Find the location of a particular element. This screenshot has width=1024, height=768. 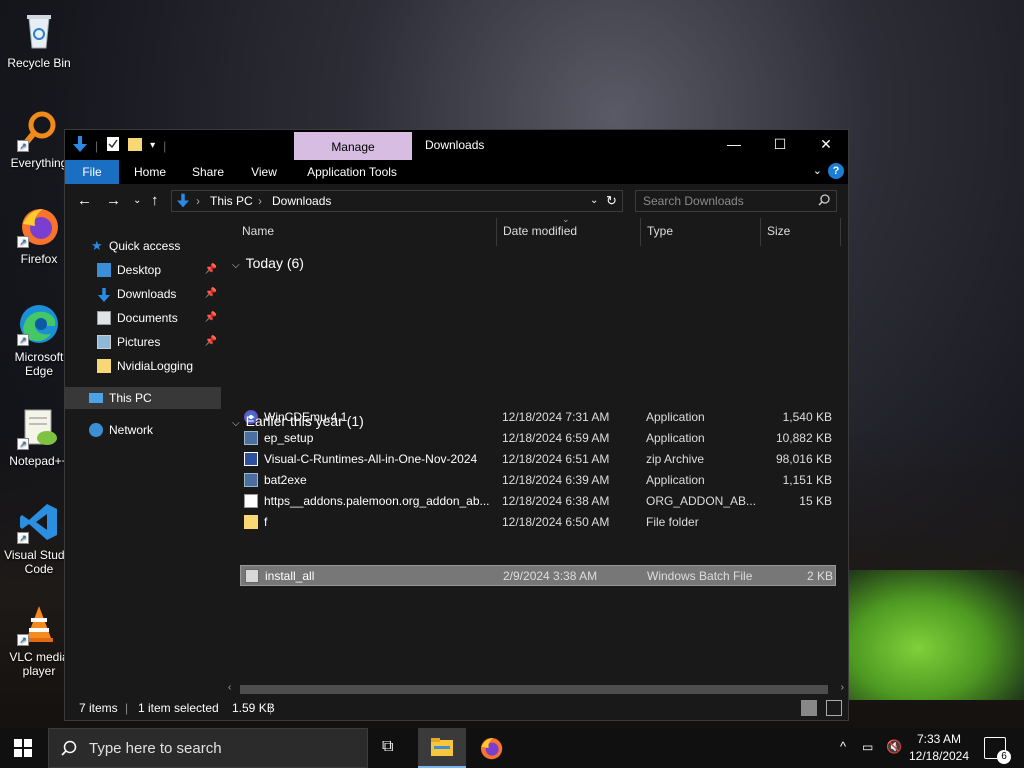

nav-item-documents: Documents 📌 is located at coordinates (143, 318).